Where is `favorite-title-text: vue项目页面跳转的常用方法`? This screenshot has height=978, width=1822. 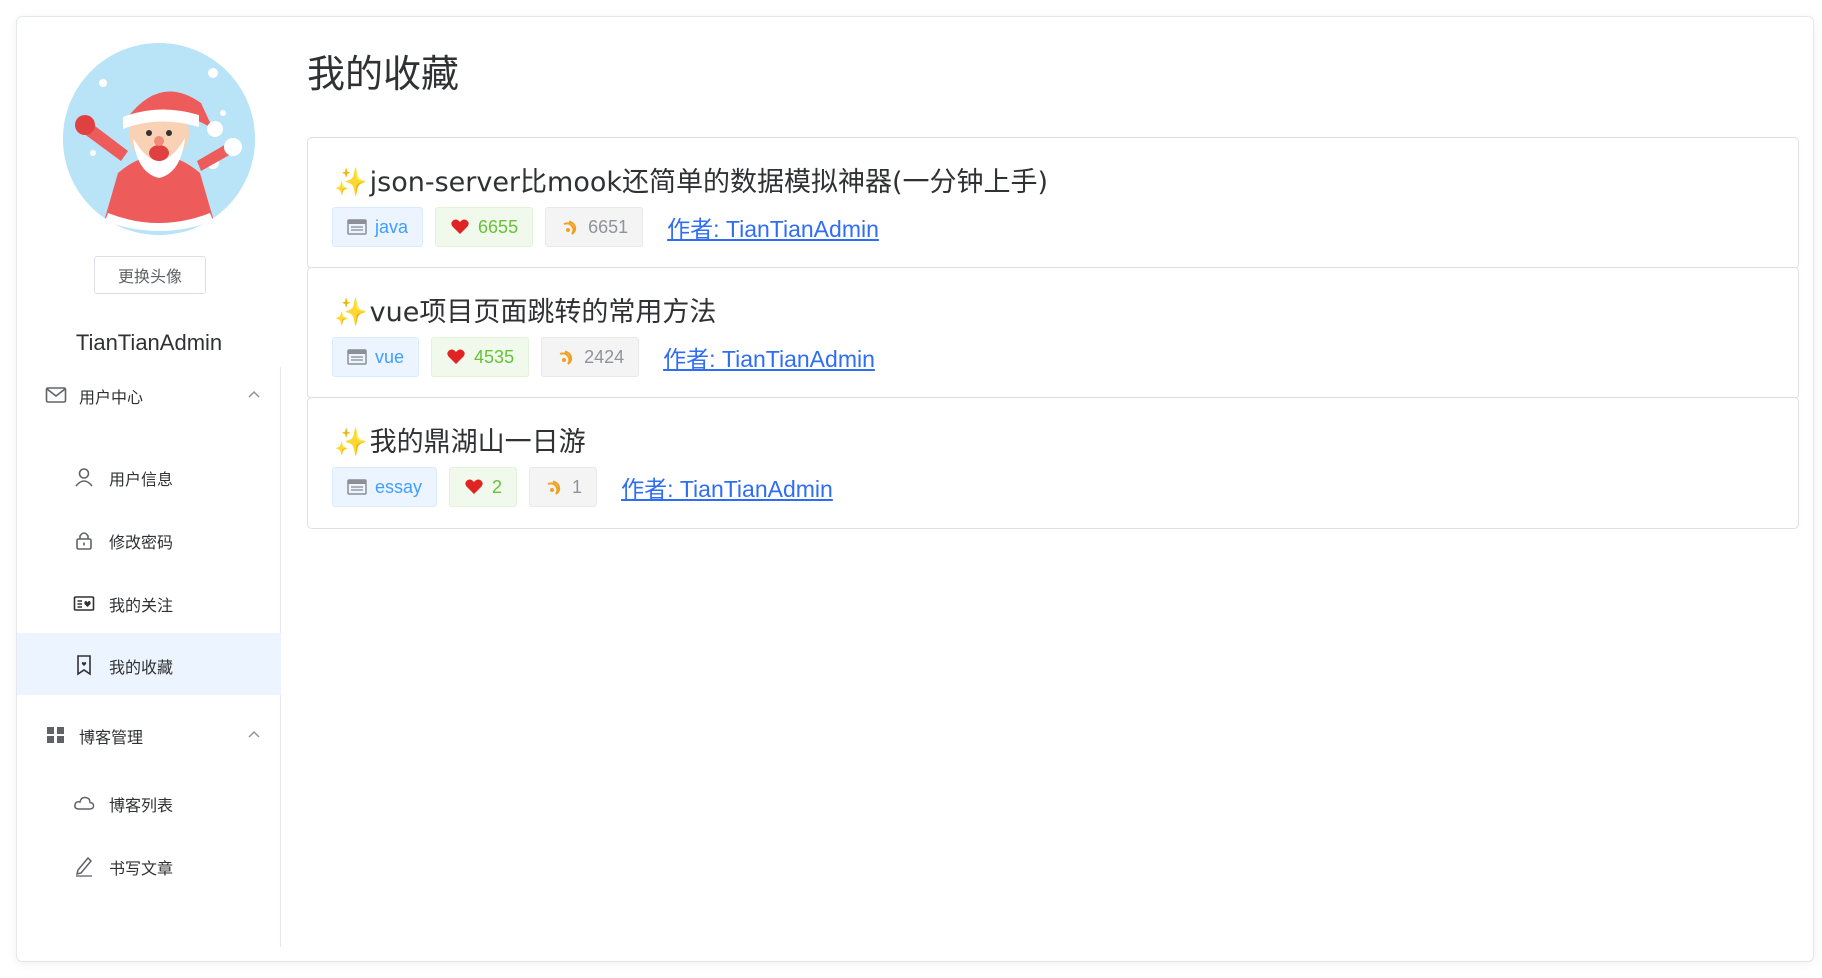
favorite-title-text: vue项目页面跳转的常用方法 is located at coordinates (543, 312).